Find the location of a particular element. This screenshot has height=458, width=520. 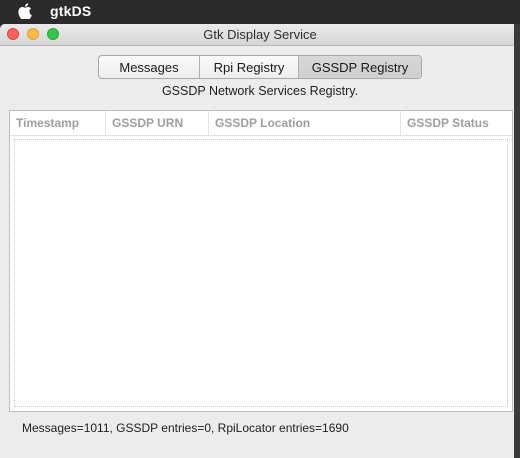

tab-gssdp-registry: GSSDP Registry is located at coordinates (359, 67).